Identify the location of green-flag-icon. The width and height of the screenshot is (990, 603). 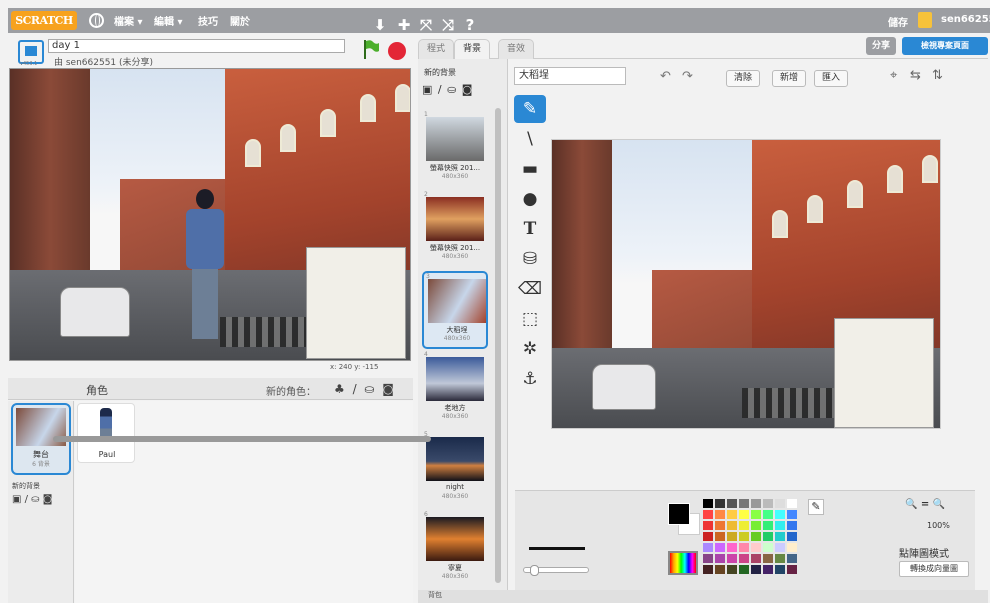
(371, 49).